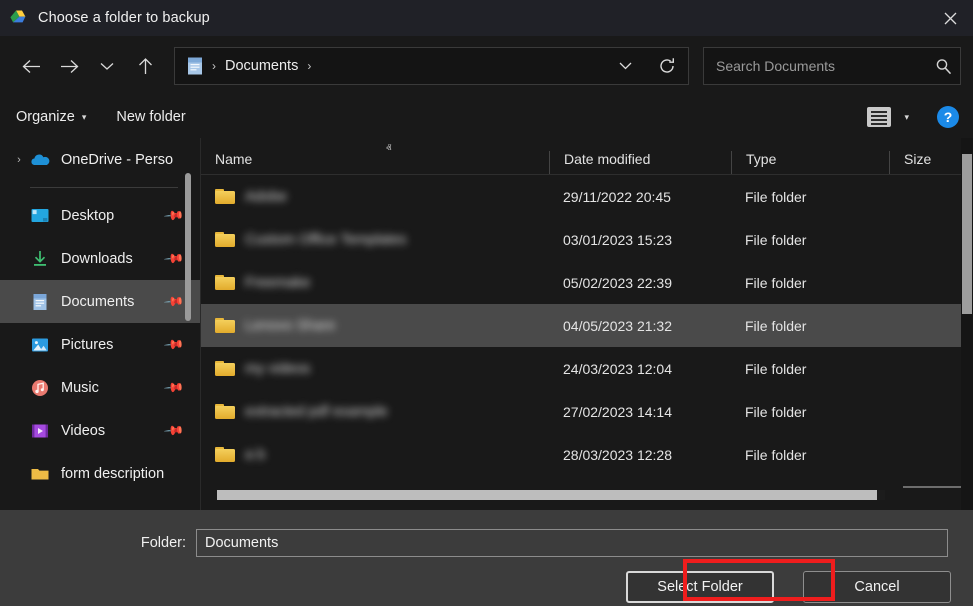 This screenshot has width=973, height=606. I want to click on organize-button: Organize ▾, so click(51, 117).